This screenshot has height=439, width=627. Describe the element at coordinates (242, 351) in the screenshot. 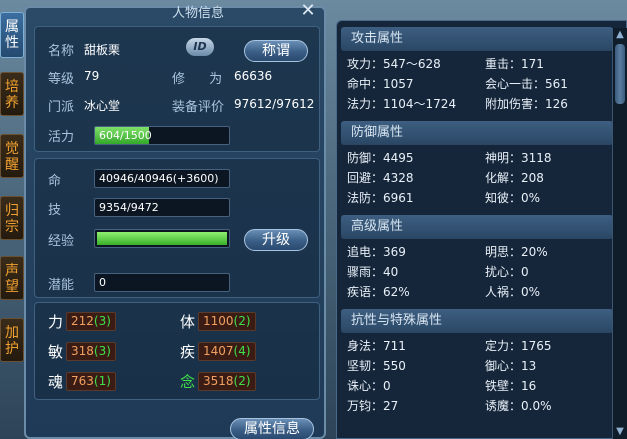

I see `attr-bonus-value: (4)` at that location.